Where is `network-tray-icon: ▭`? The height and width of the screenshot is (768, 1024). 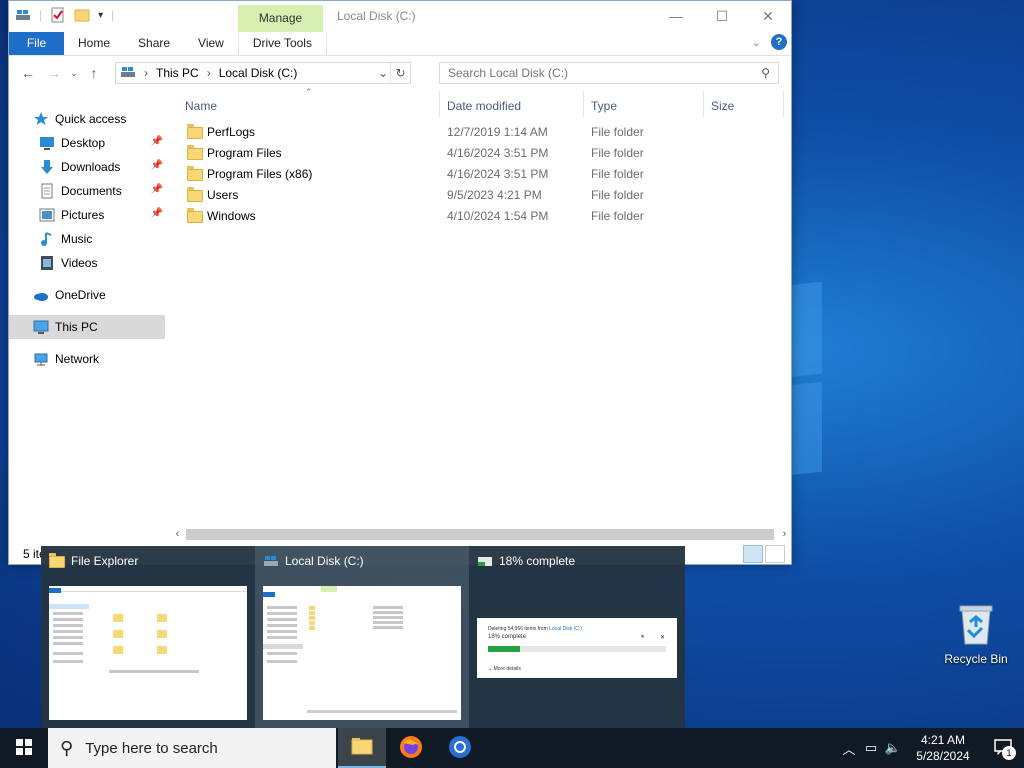 network-tray-icon: ▭ is located at coordinates (871, 748).